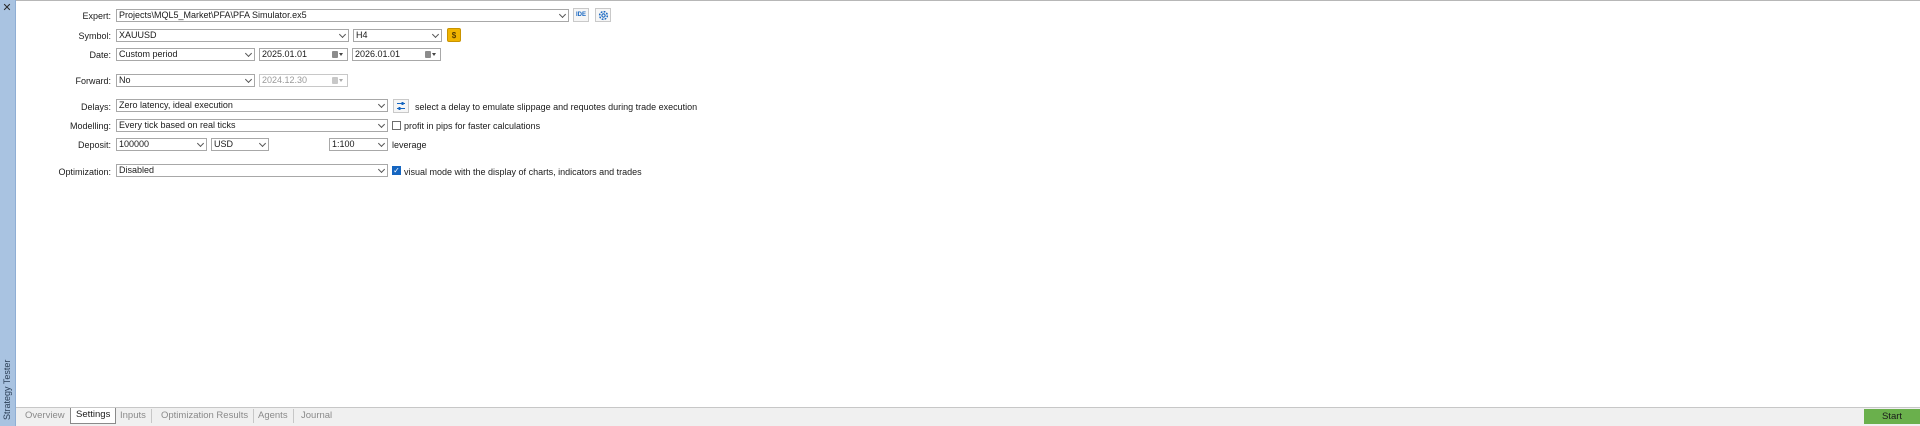  I want to click on optimization-value: Disabled, so click(137, 170).